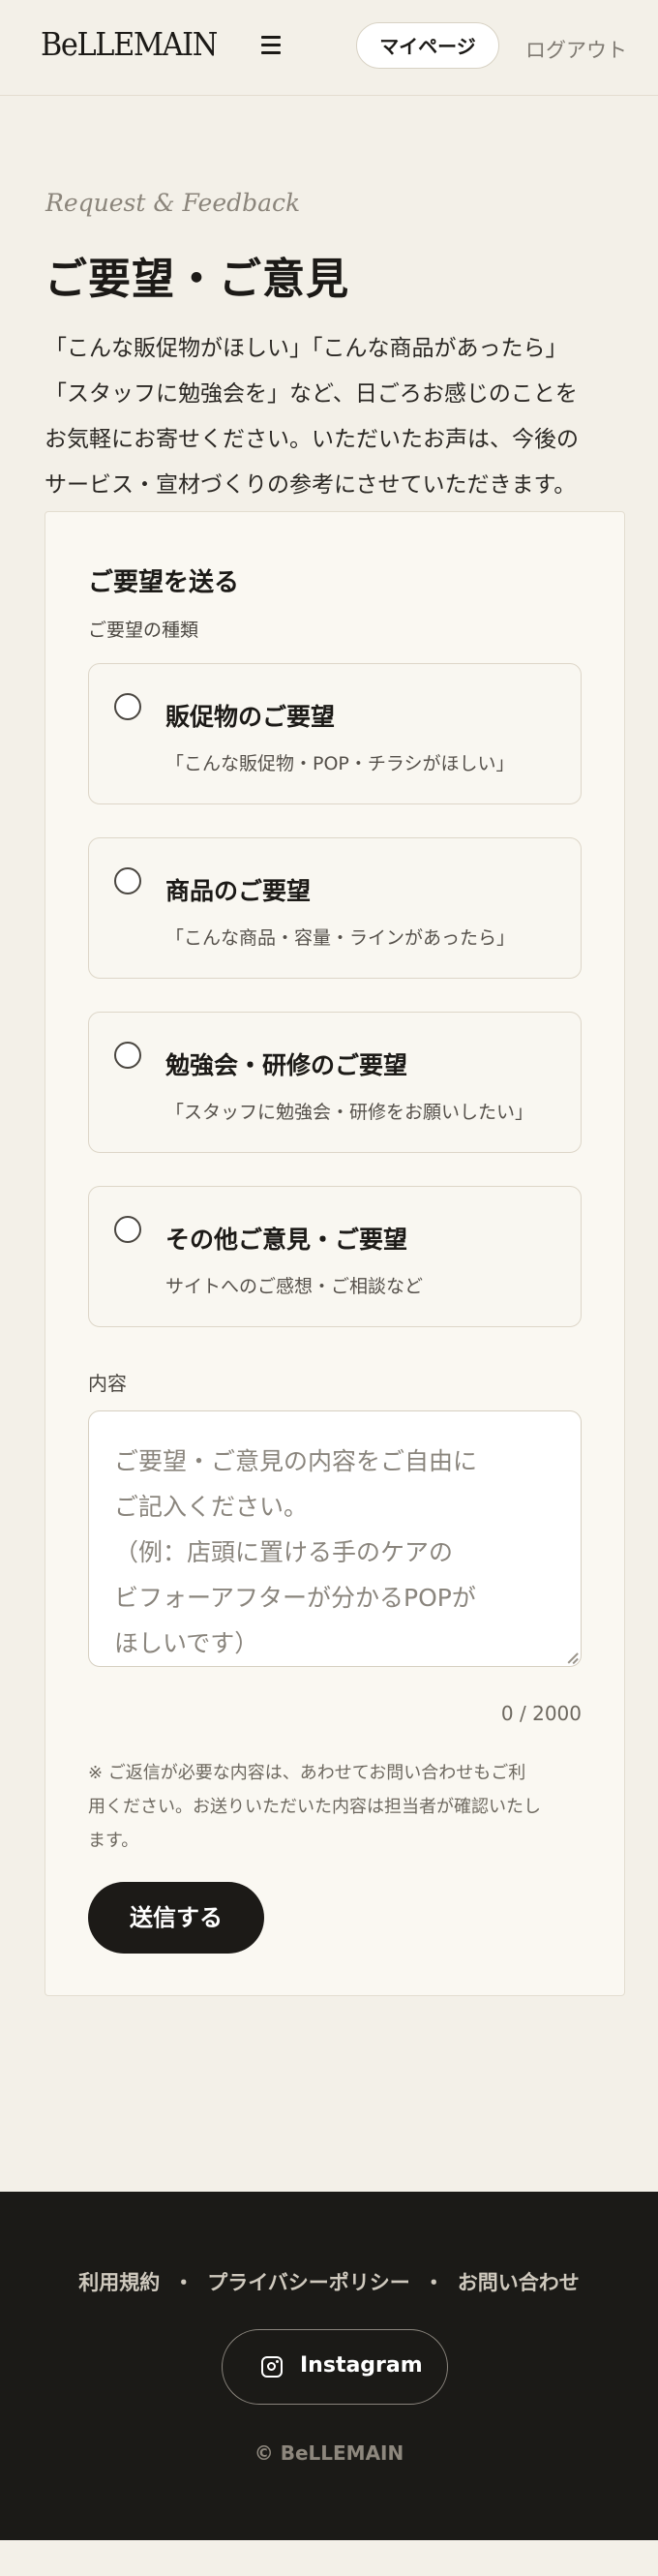 This screenshot has height=2576, width=658. What do you see at coordinates (250, 717) in the screenshot?
I see `option-title: 販促物のご要望` at bounding box center [250, 717].